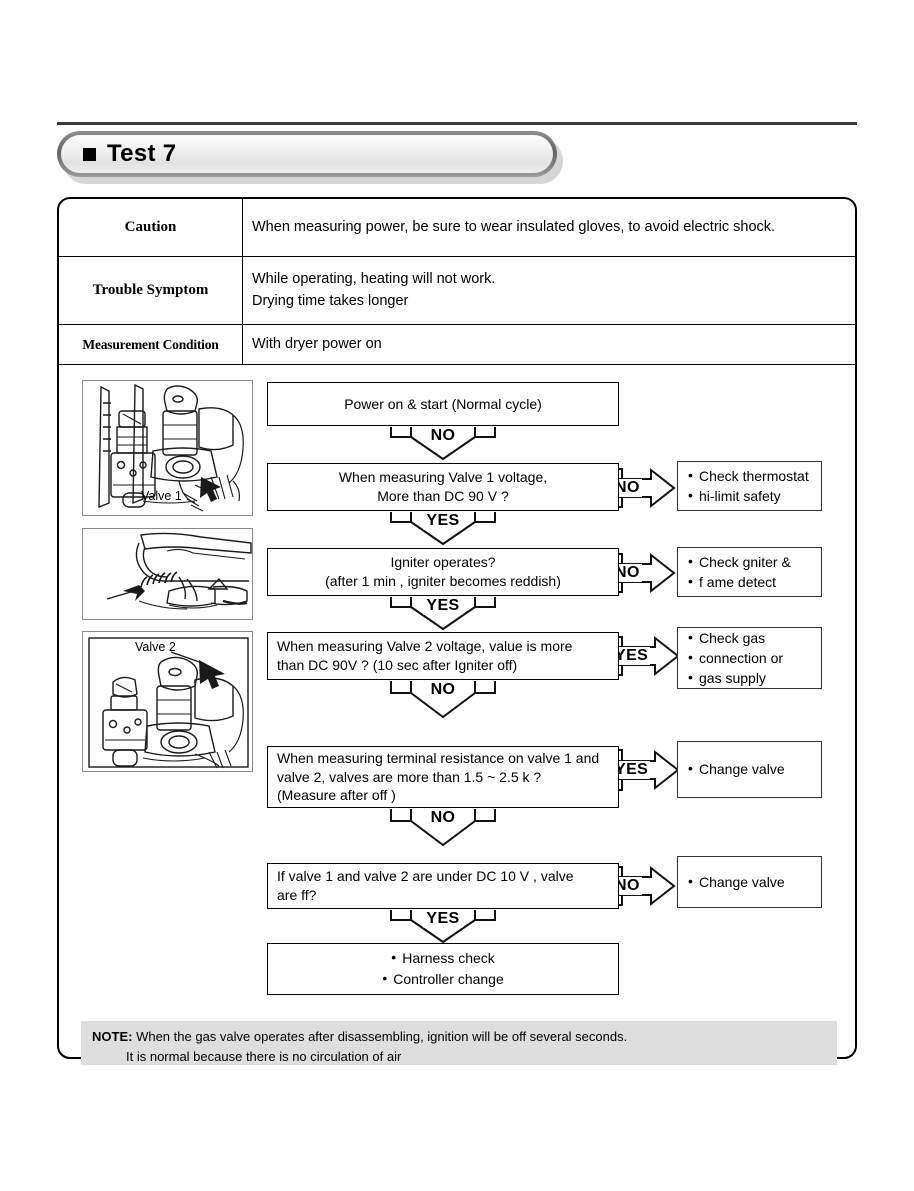  Describe the element at coordinates (739, 561) in the screenshot. I see `check-igniter-line1: Check gniter &` at that location.